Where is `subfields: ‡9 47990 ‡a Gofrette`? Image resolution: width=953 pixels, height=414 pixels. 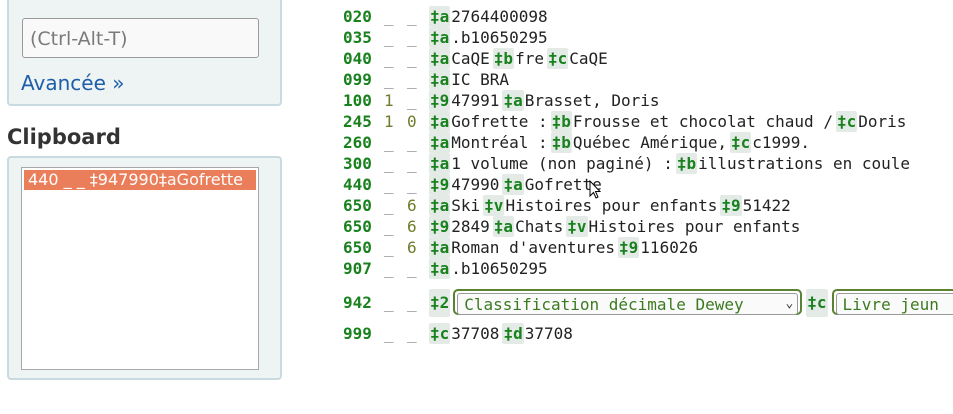 subfields: ‡9 47990 ‡a Gofrette is located at coordinates (517, 184).